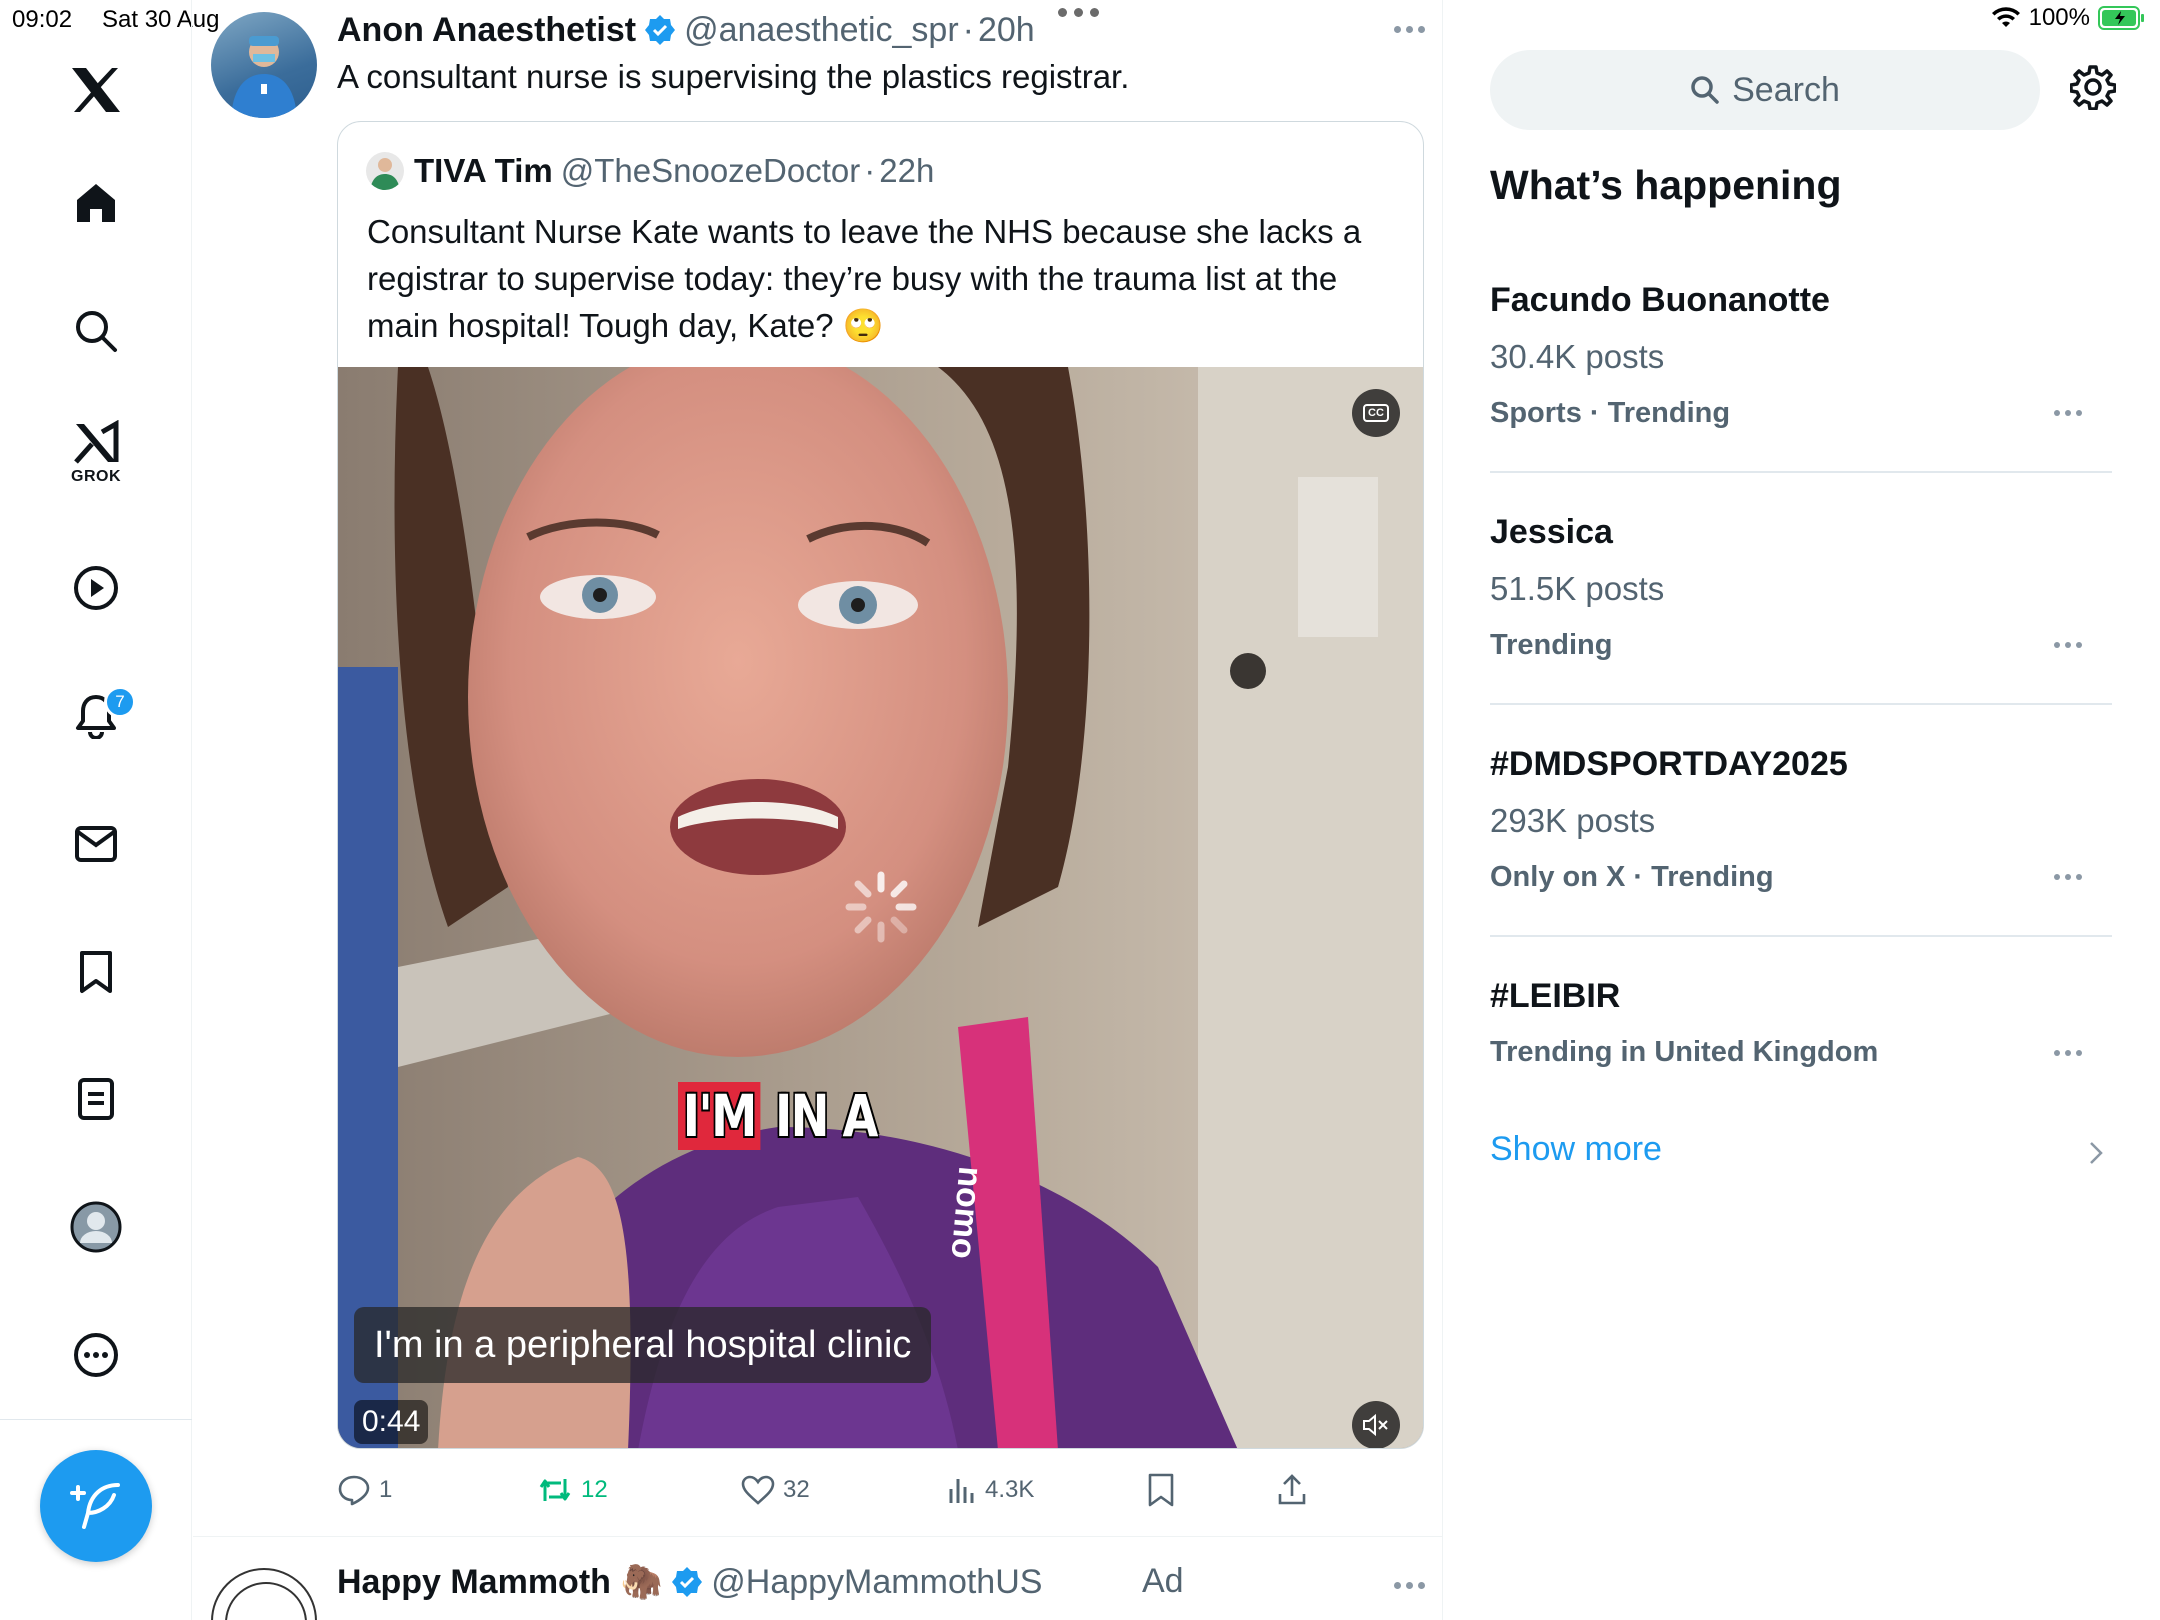 This screenshot has width=2160, height=1620. I want to click on grok-label: GROK, so click(96, 476).